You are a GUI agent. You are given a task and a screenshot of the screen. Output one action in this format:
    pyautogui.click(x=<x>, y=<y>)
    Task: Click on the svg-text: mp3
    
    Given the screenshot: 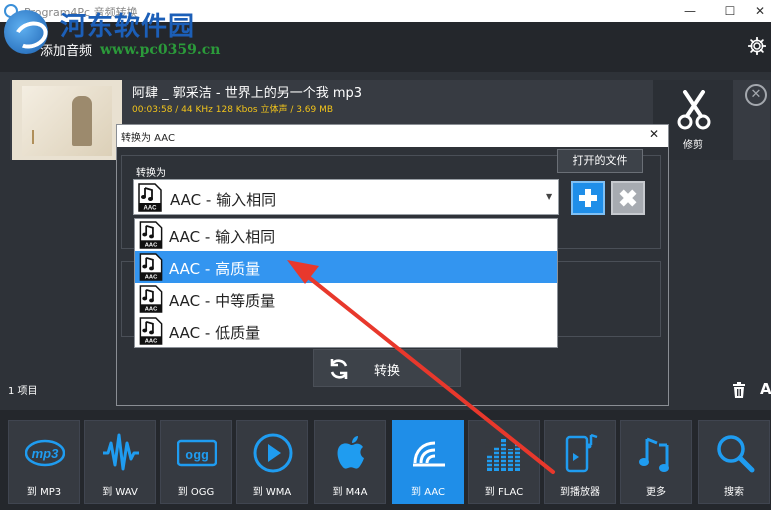 What is the action you would take?
    pyautogui.click(x=46, y=453)
    